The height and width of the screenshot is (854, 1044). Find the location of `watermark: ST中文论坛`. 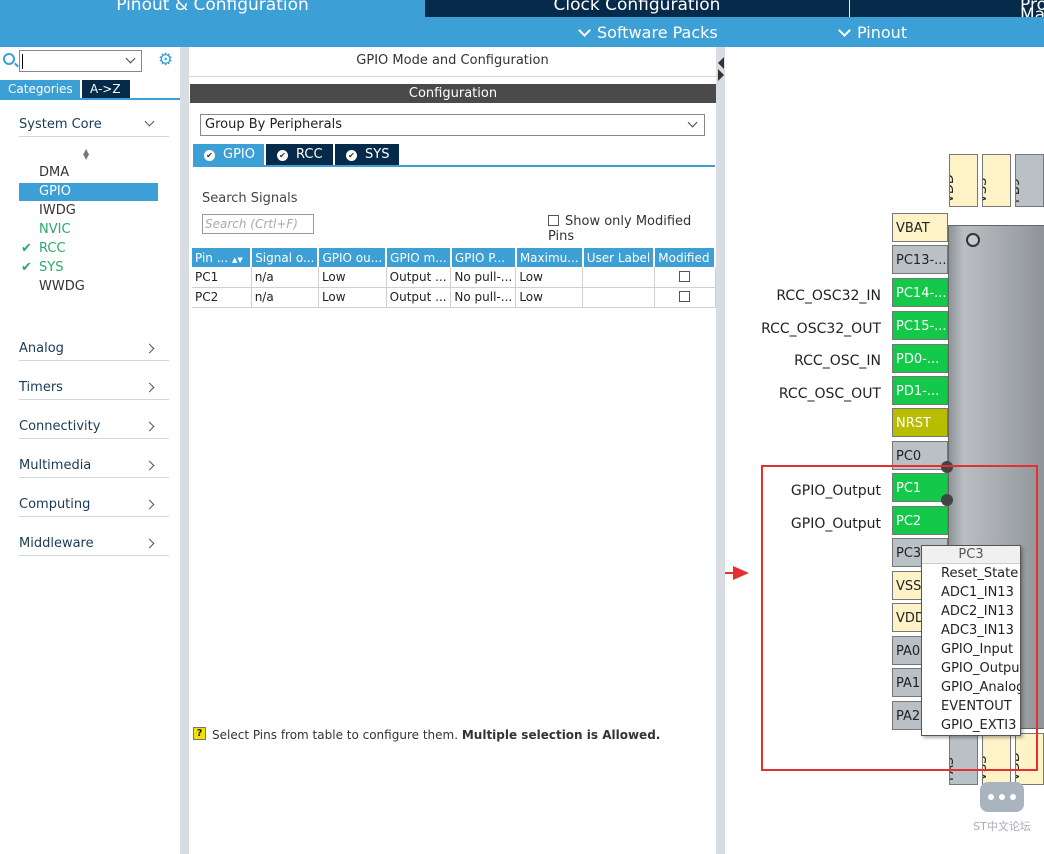

watermark: ST中文论坛 is located at coordinates (1002, 808).